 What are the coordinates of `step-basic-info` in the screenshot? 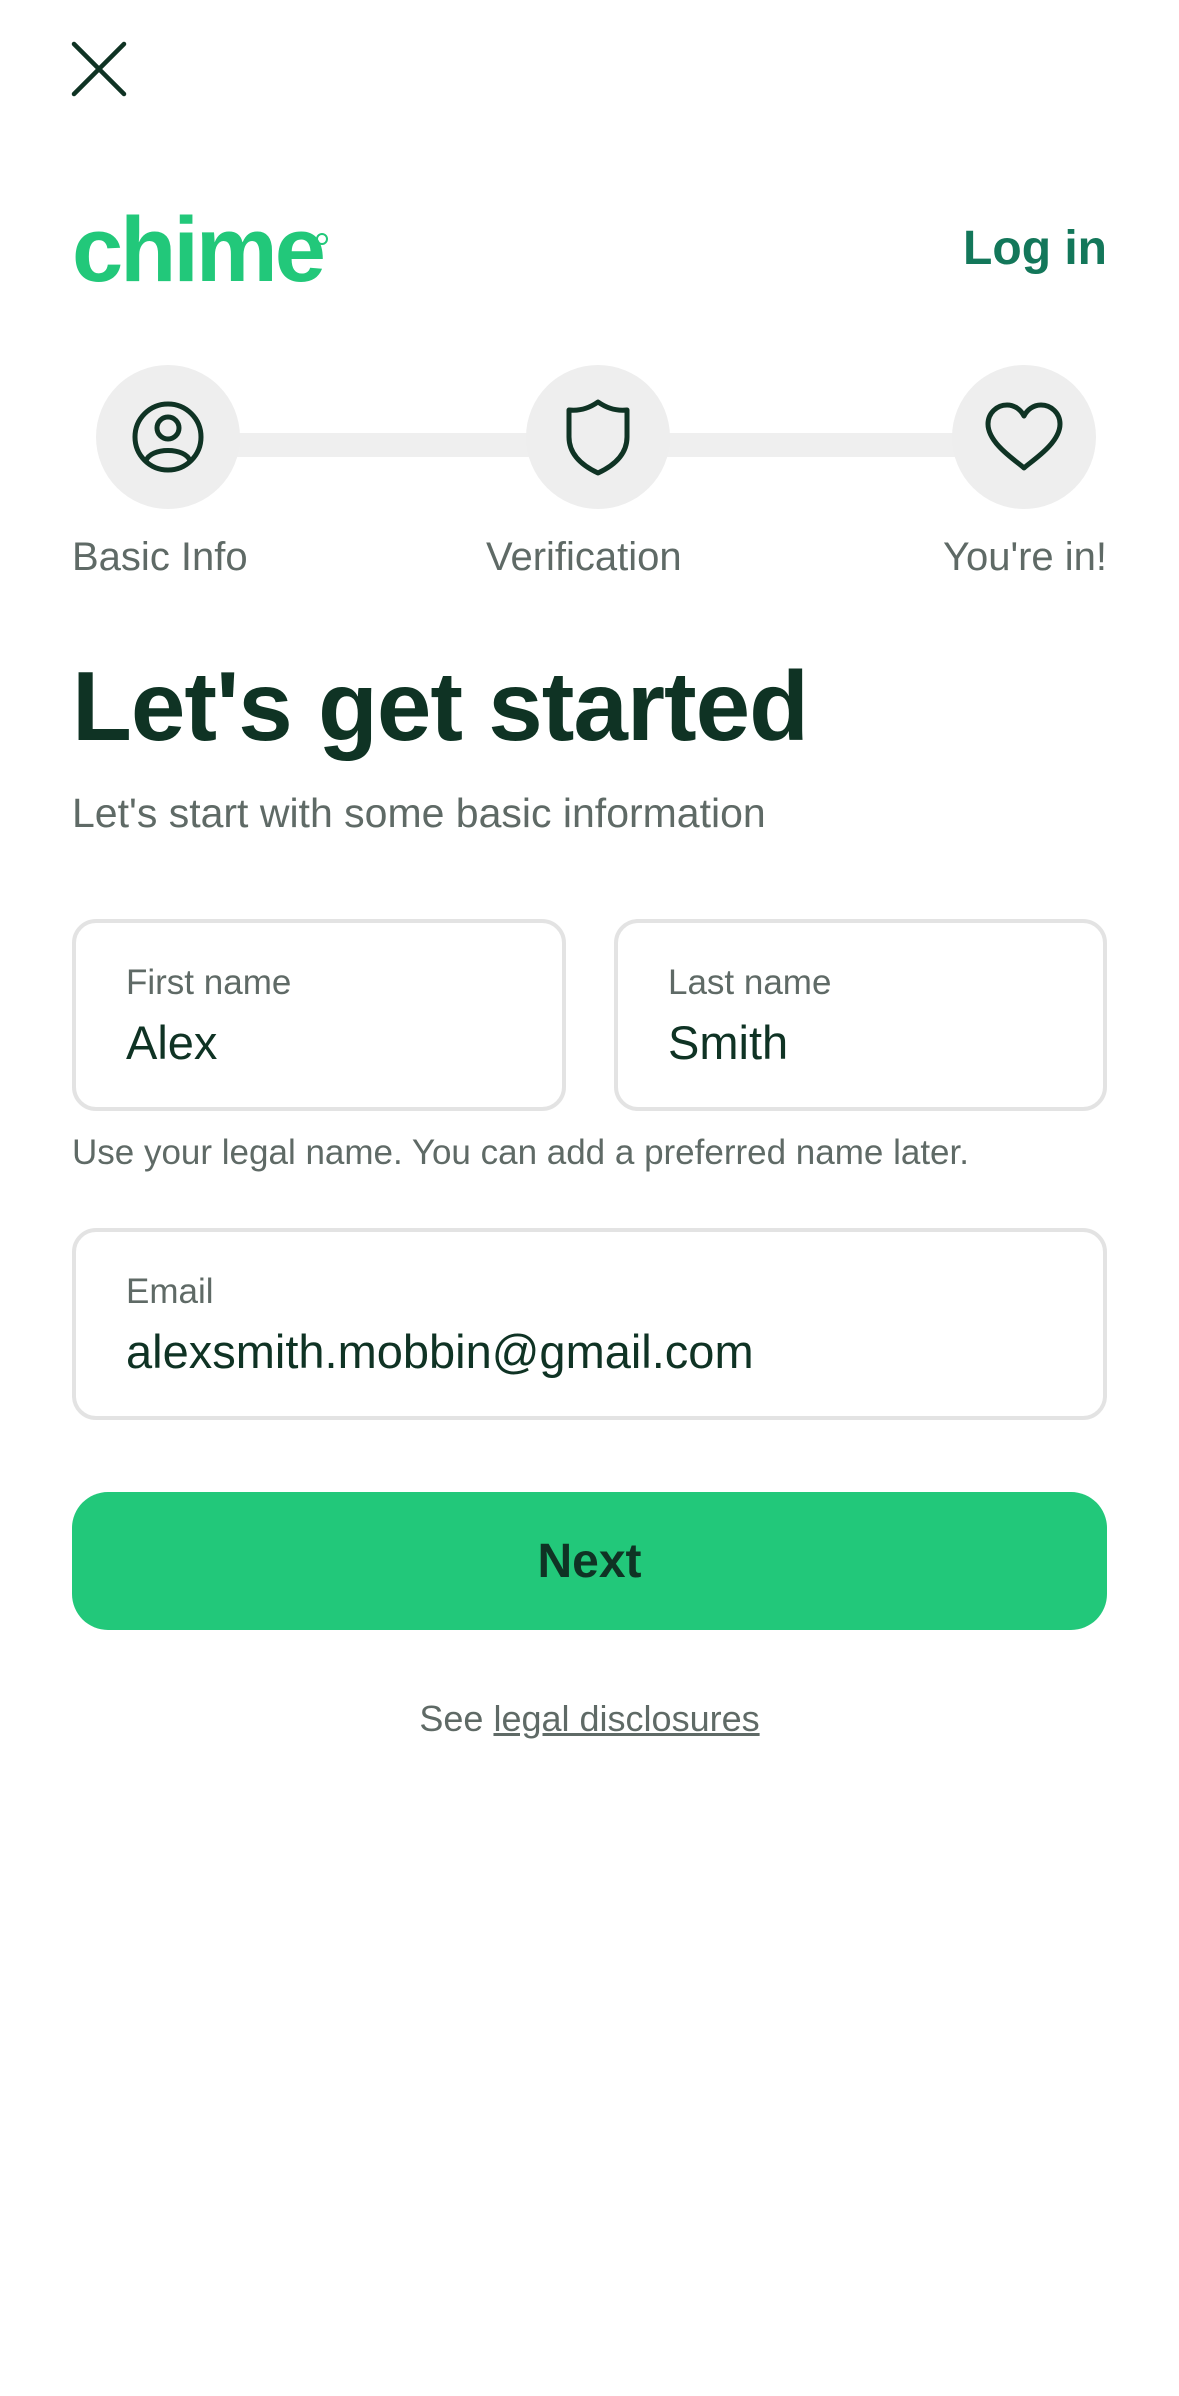 It's located at (168, 437).